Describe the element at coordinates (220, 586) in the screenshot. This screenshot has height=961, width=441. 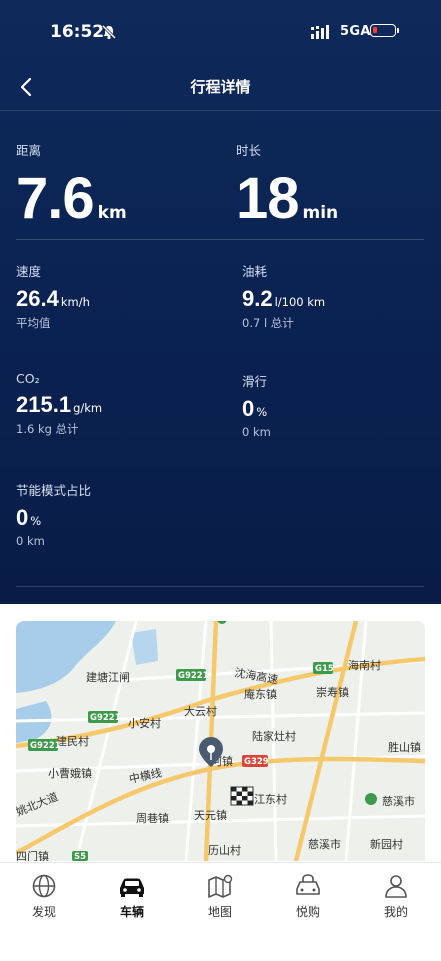
I see `bottom-divider` at that location.